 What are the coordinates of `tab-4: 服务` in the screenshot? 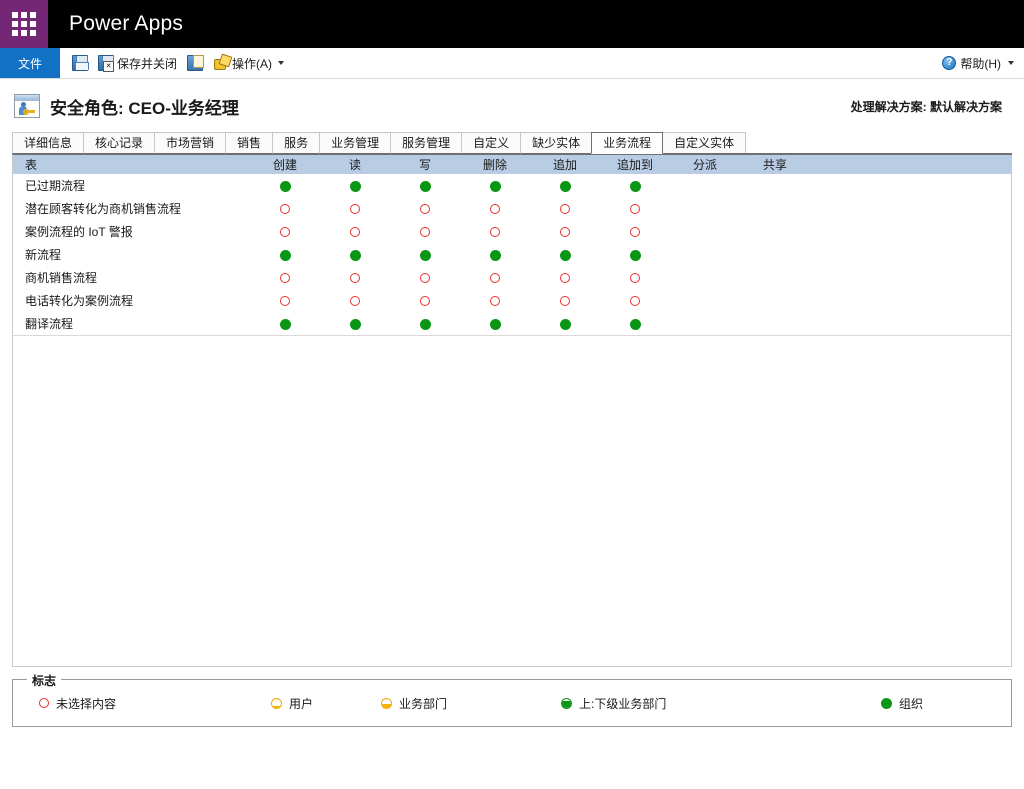 It's located at (296, 143).